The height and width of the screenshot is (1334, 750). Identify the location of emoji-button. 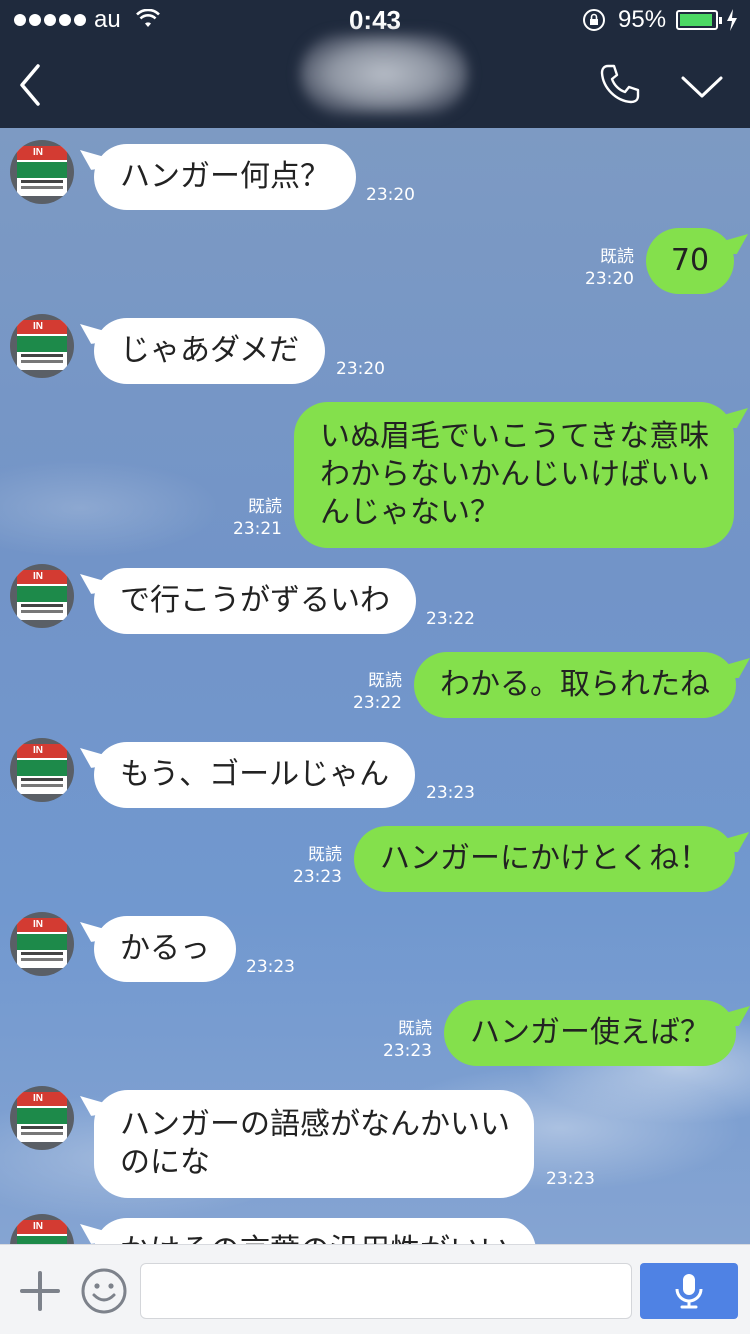
(104, 1291).